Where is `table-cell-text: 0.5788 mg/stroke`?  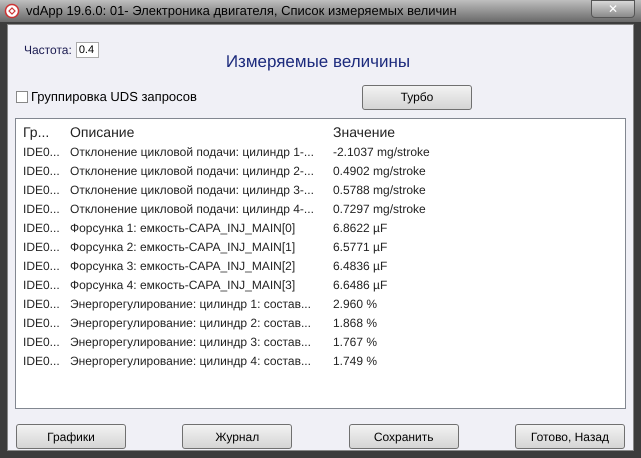 table-cell-text: 0.5788 mg/stroke is located at coordinates (379, 190).